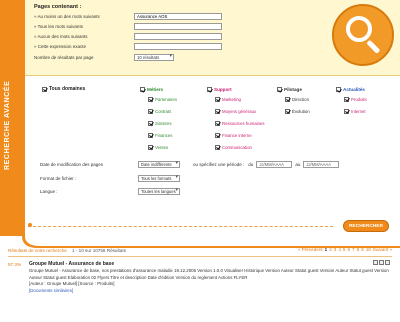 The image size is (400, 322). What do you see at coordinates (382, 249) in the screenshot?
I see `next-page-link: Suivant »` at bounding box center [382, 249].